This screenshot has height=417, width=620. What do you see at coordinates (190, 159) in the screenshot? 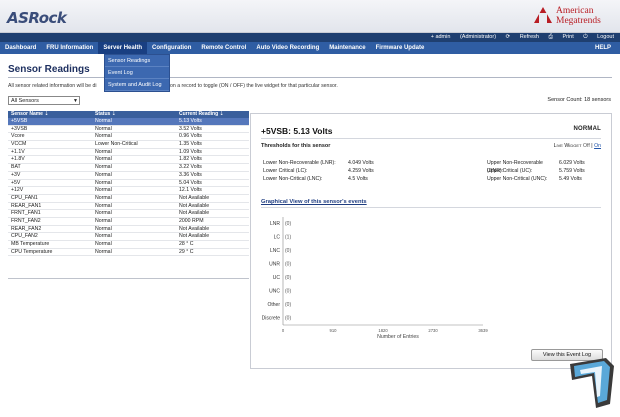
I see `cell-reading: 1.82 Volts` at bounding box center [190, 159].